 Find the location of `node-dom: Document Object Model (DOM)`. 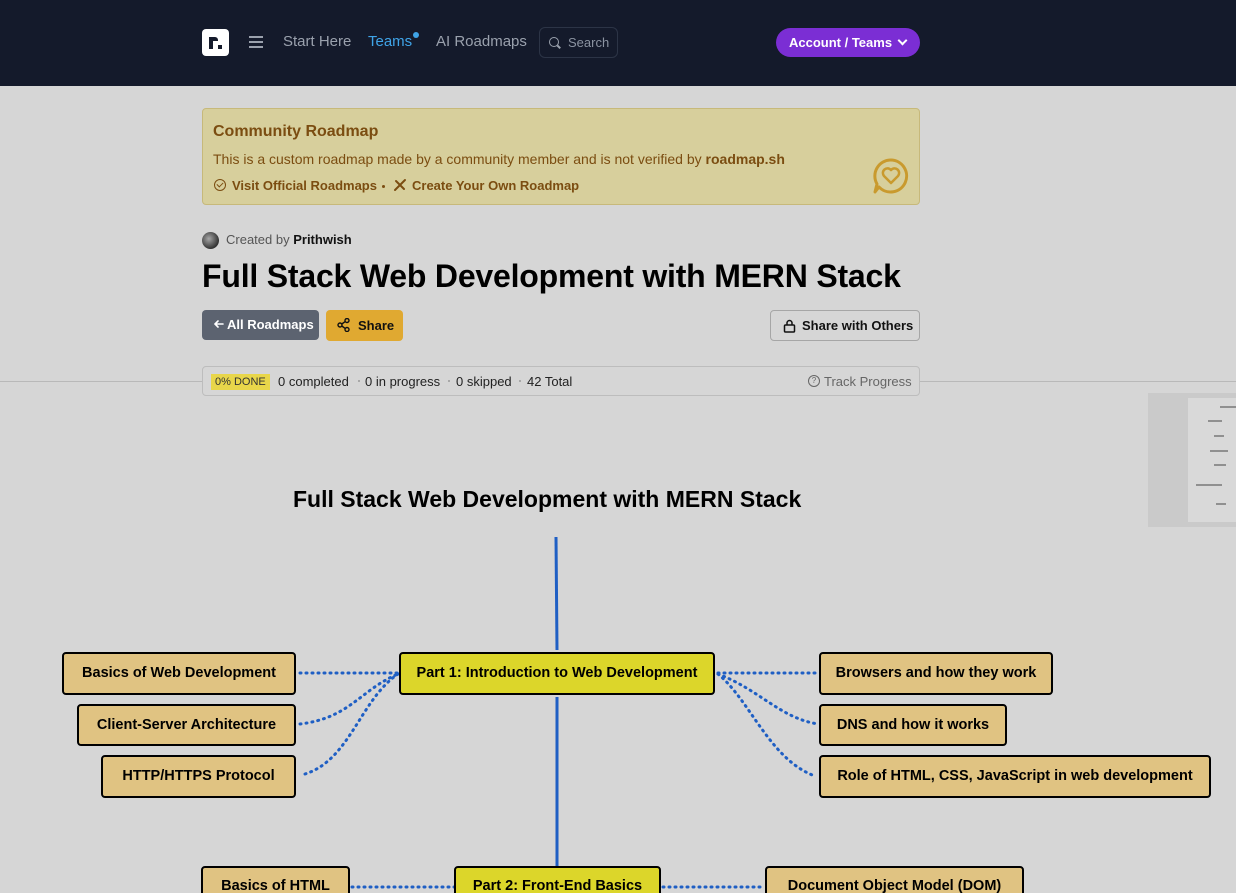

node-dom: Document Object Model (DOM) is located at coordinates (894, 879).